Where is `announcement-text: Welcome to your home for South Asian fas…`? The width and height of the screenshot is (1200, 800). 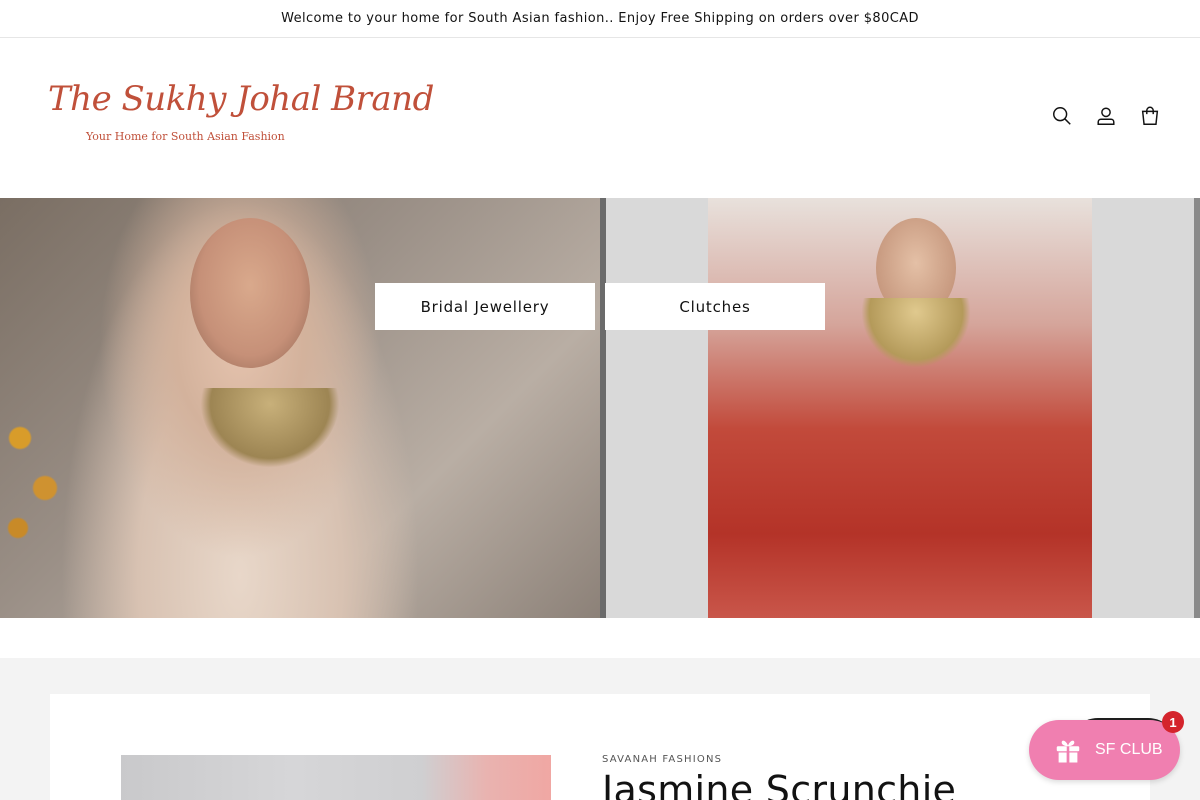
announcement-text: Welcome to your home for South Asian fas… is located at coordinates (600, 18).